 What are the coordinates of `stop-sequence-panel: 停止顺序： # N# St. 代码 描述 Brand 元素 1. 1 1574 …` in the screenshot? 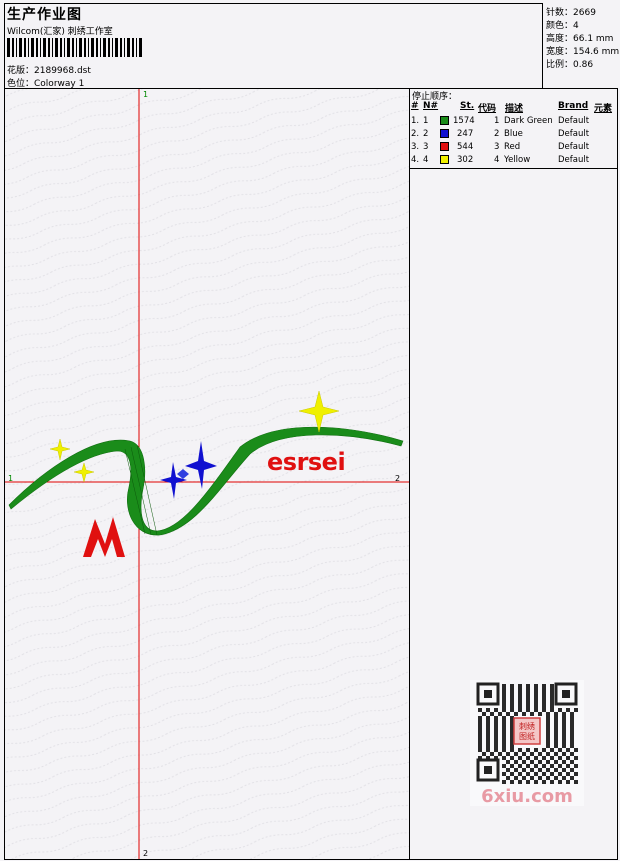 It's located at (513, 128).